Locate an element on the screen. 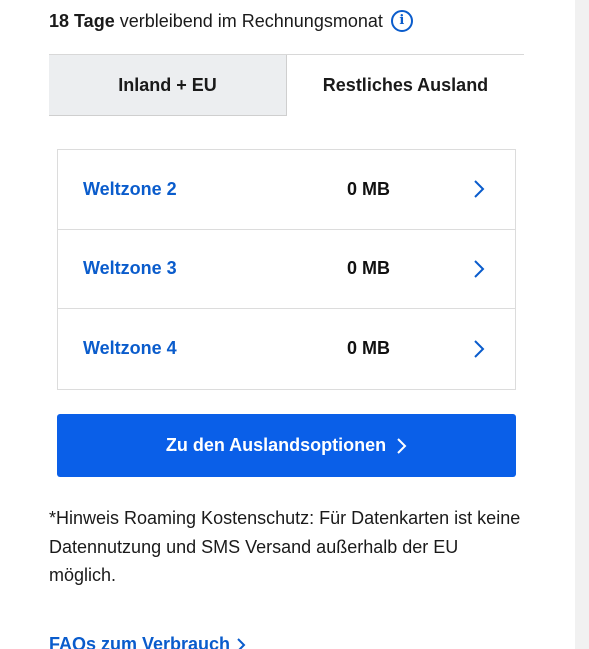 This screenshot has width=589, height=649. remaining-days-count: 18 Tage is located at coordinates (82, 21).